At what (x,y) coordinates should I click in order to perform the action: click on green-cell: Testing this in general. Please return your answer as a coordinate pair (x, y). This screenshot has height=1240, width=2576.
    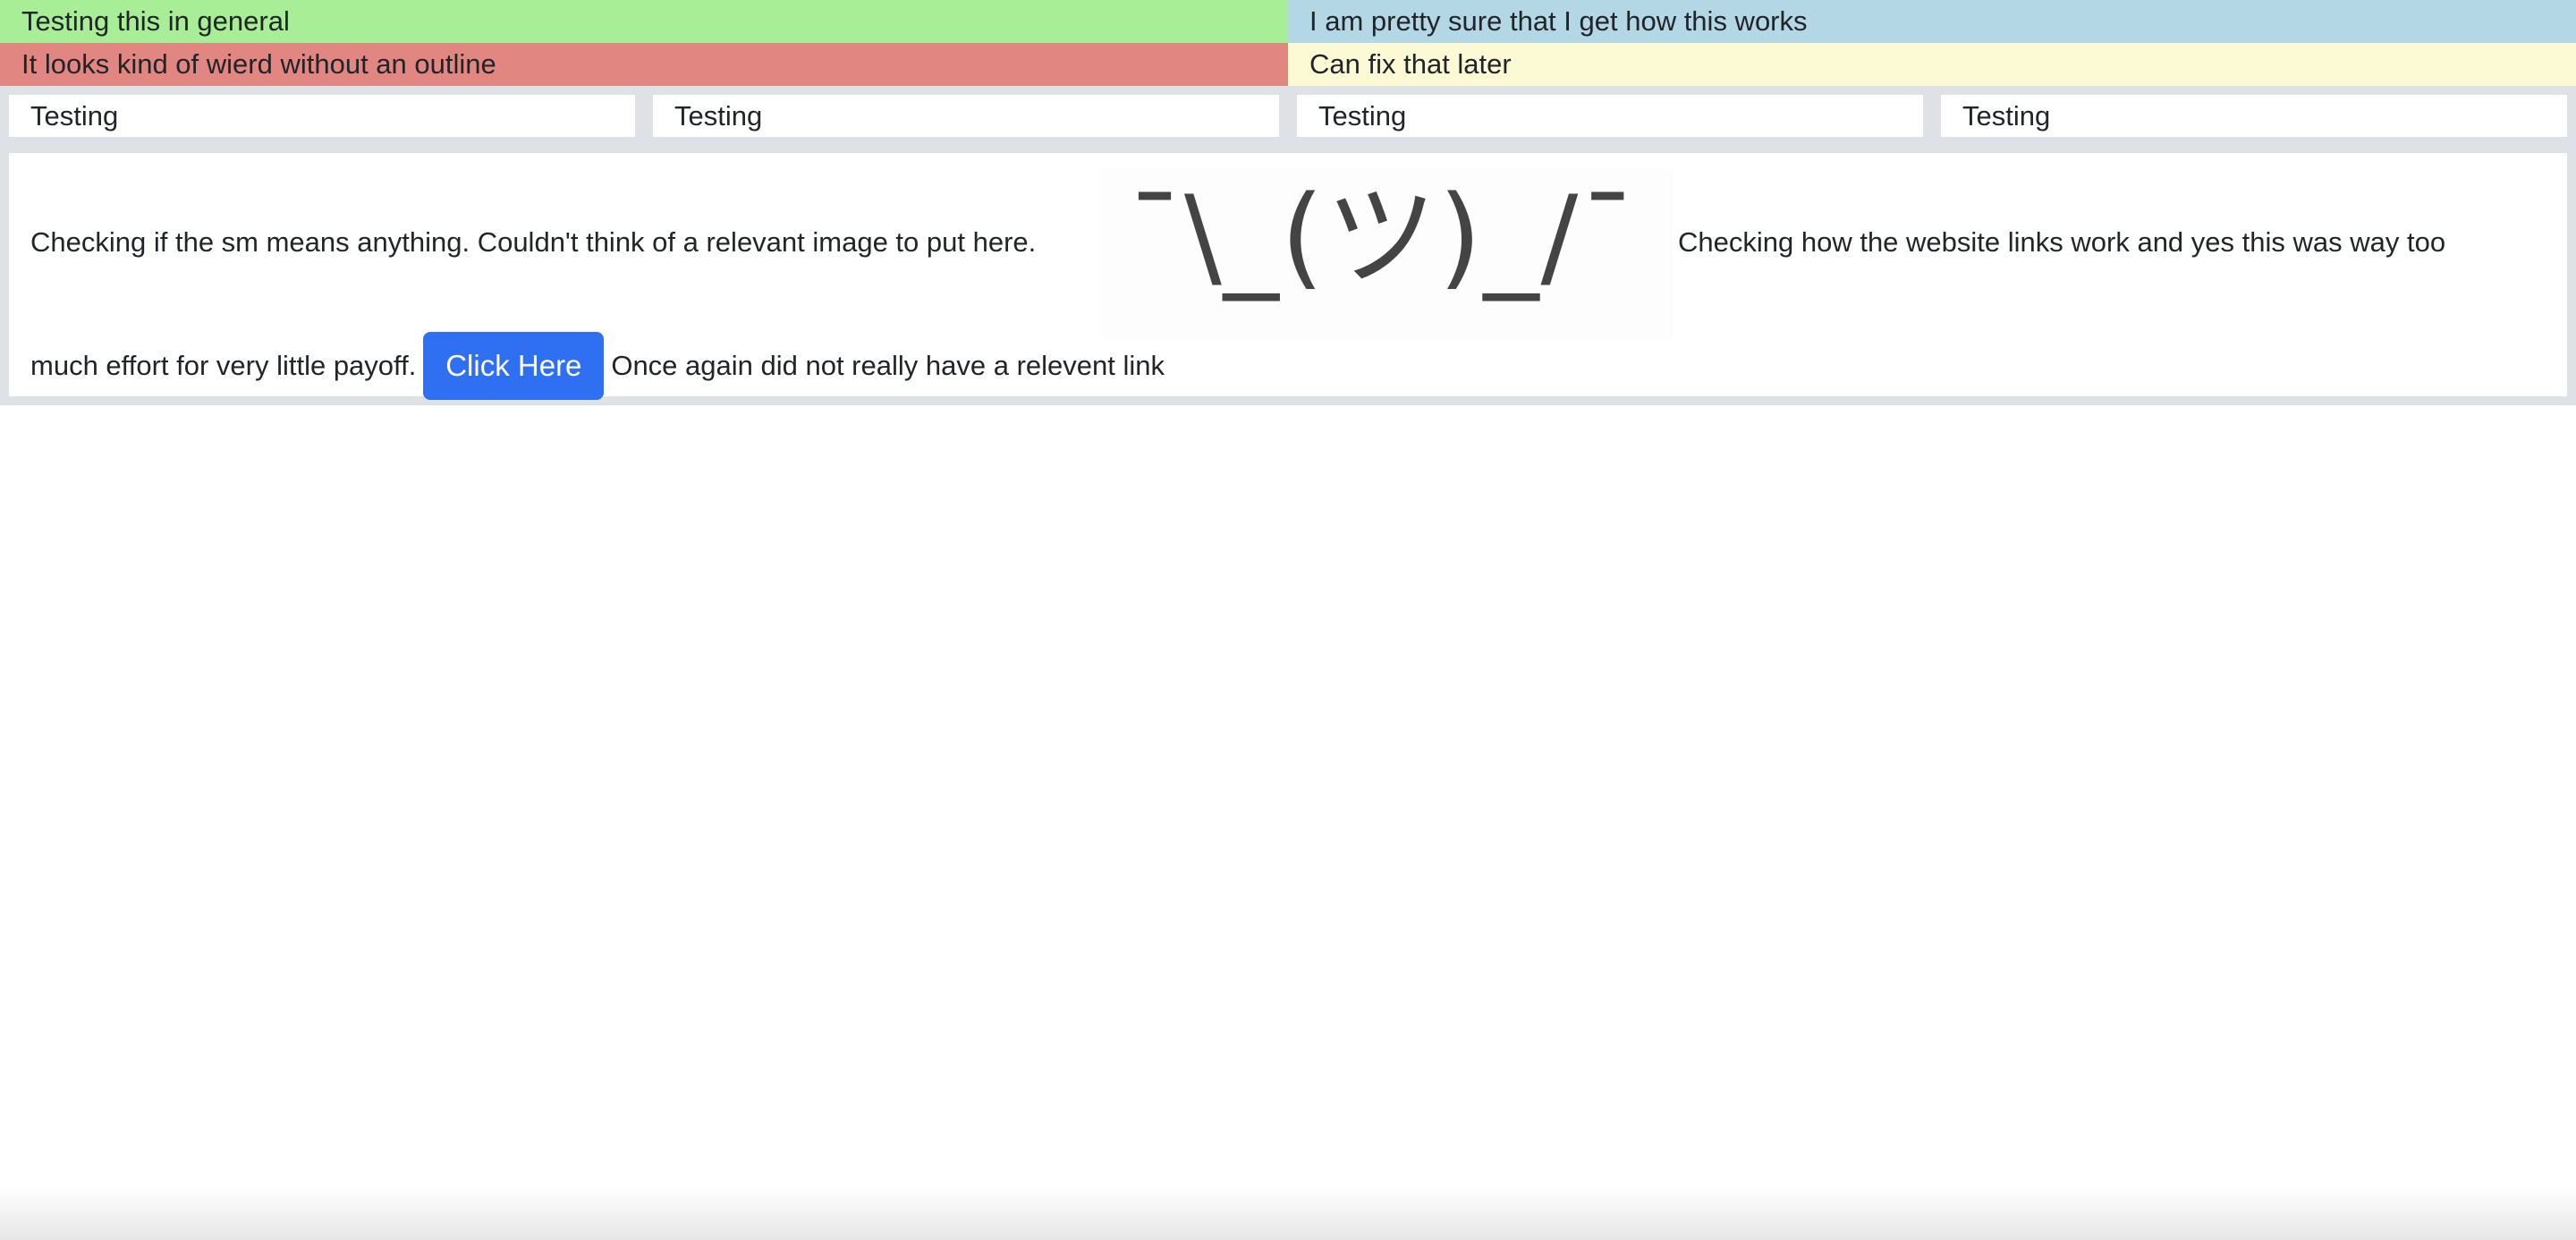
    Looking at the image, I should click on (644, 21).